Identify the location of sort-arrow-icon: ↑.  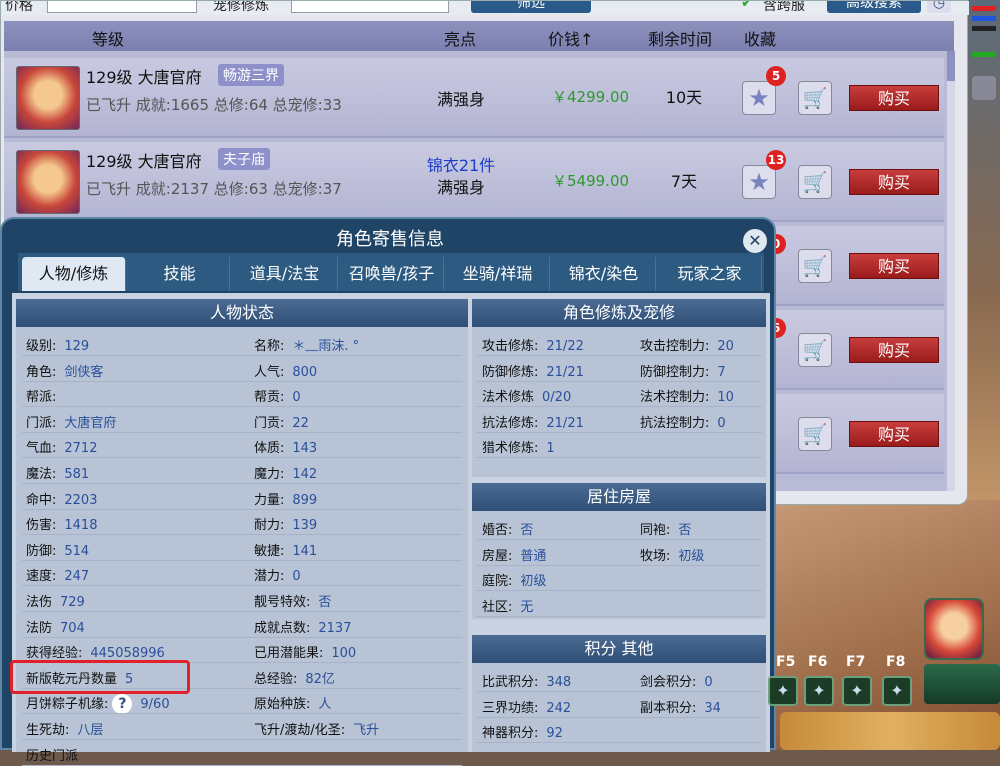
(587, 39).